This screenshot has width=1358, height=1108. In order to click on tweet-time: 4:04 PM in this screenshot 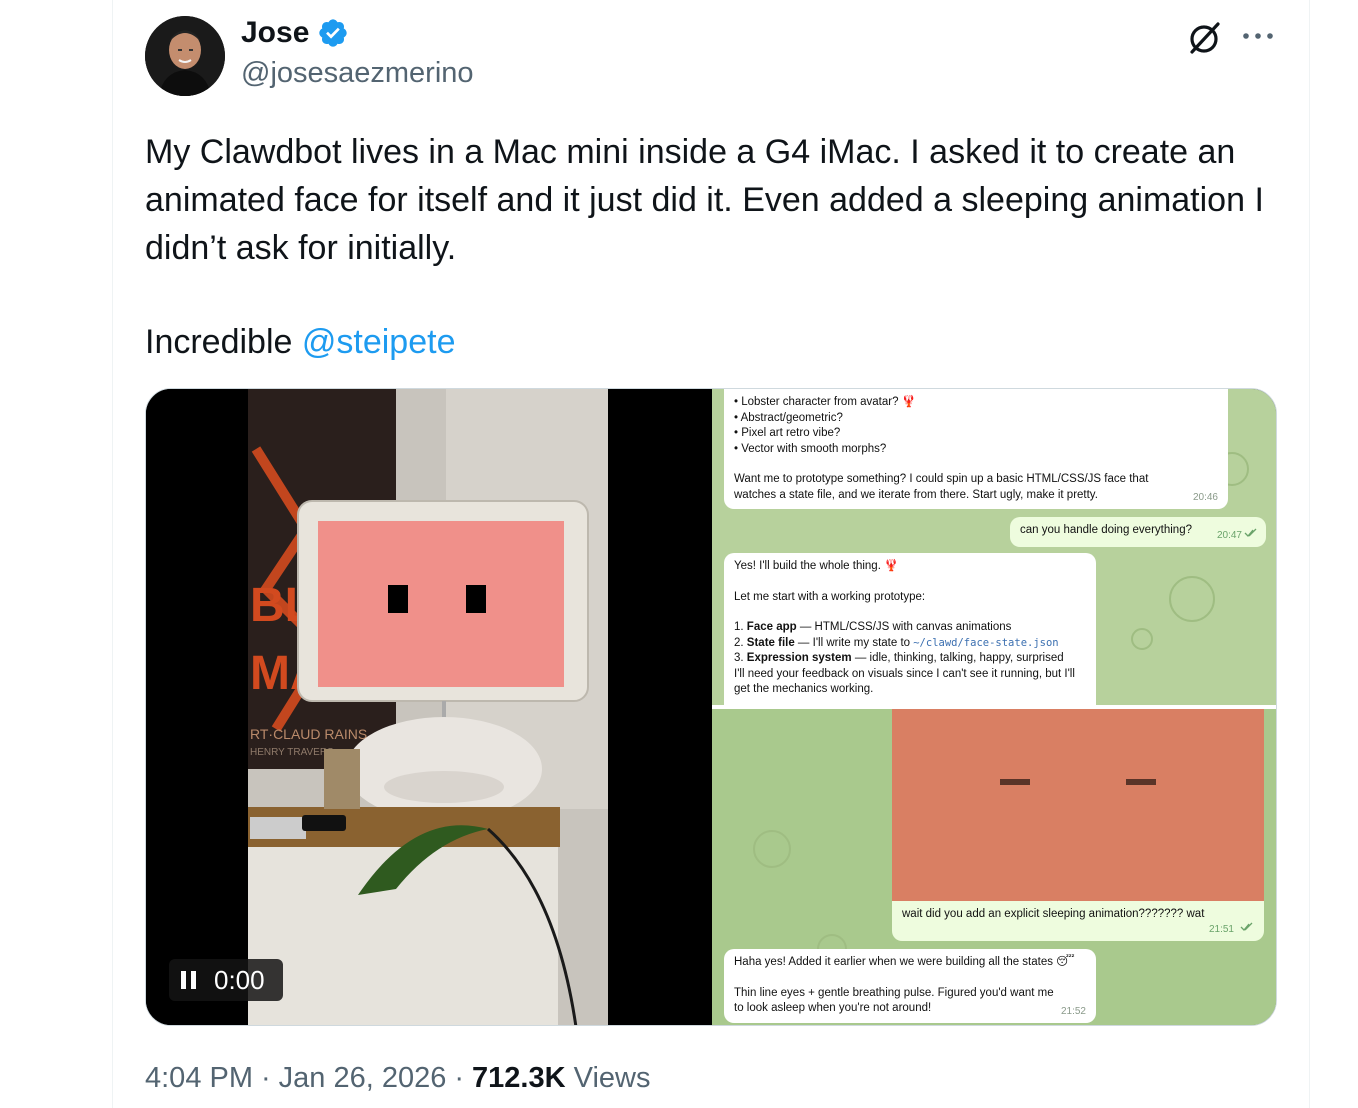, I will do `click(199, 1078)`.